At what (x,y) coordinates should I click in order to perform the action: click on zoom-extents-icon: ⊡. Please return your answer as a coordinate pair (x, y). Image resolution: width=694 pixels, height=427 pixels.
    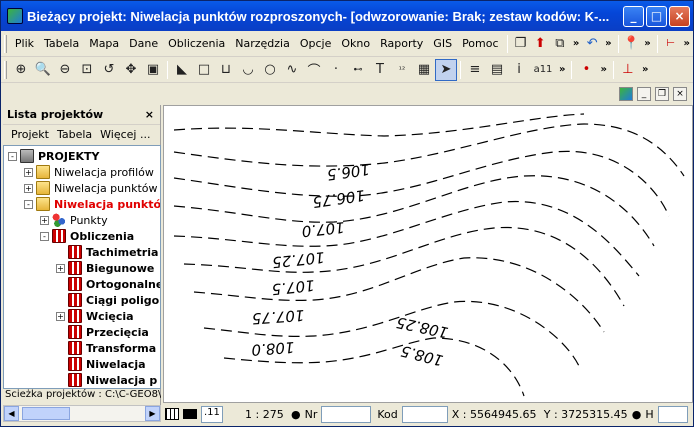
    Looking at the image, I should click on (87, 70).